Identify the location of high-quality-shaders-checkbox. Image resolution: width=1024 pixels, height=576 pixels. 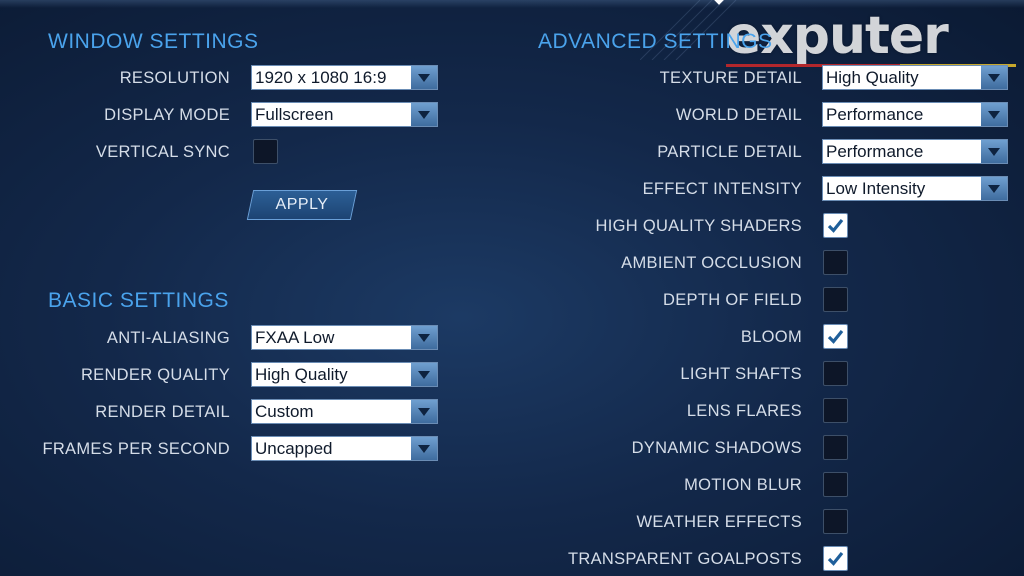
(835, 225).